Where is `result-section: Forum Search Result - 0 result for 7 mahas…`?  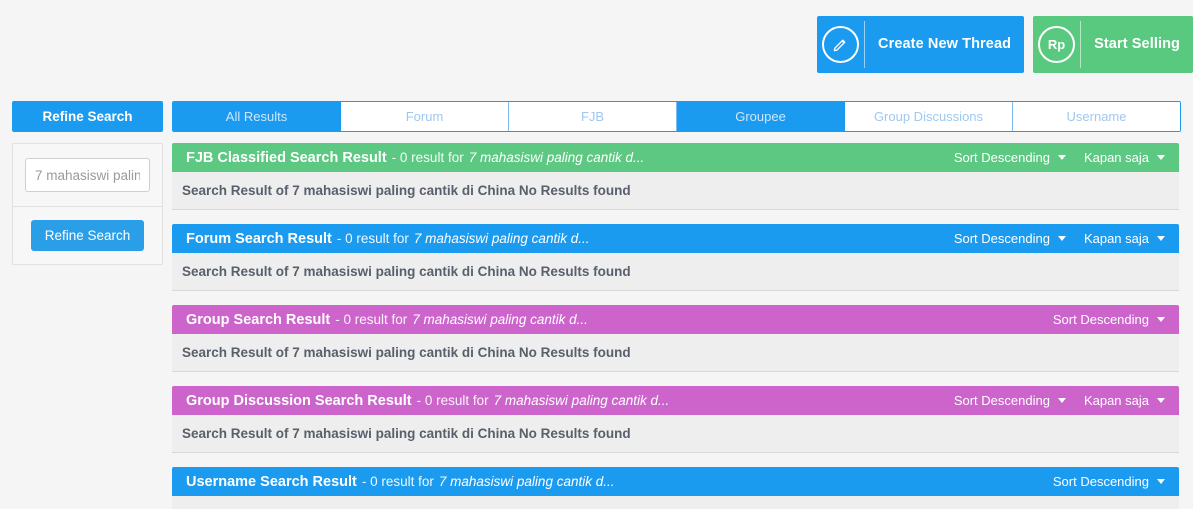 result-section: Forum Search Result - 0 result for 7 mahas… is located at coordinates (675, 257).